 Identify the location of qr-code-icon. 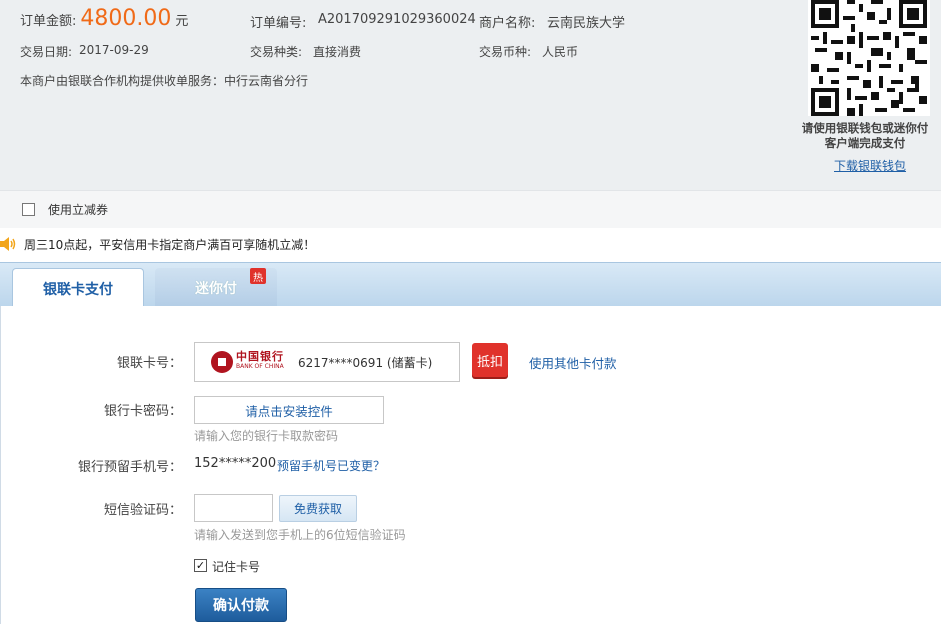
(869, 58).